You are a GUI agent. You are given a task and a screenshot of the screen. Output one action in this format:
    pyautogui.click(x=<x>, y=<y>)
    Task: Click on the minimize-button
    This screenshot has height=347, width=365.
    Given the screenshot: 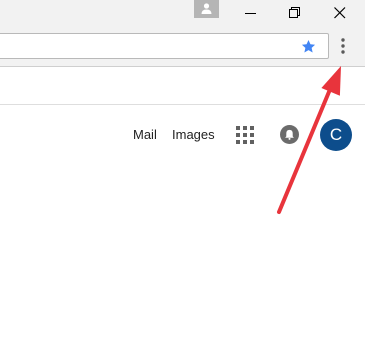 What is the action you would take?
    pyautogui.click(x=251, y=13)
    